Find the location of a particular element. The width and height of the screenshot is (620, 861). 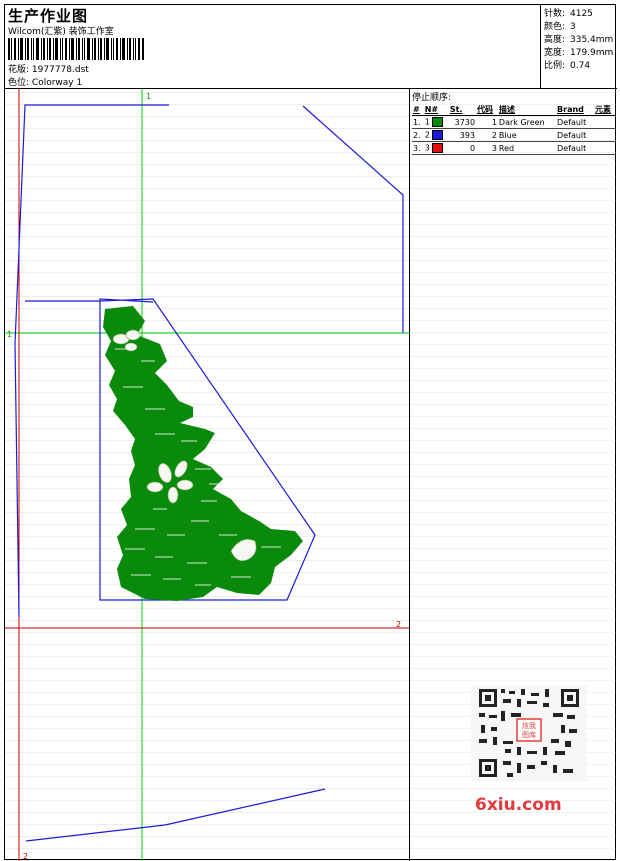

stat-width: 宽度: 179.9mm is located at coordinates (579, 53).